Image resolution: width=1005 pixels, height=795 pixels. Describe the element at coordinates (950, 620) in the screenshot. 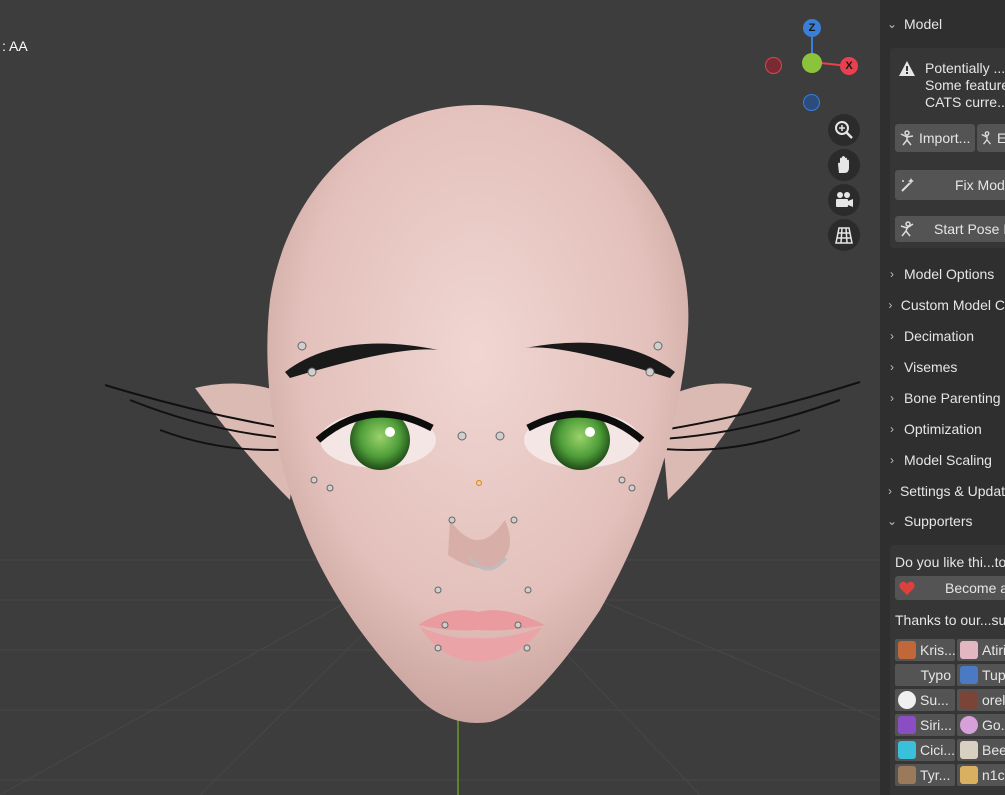

I see `supporters-thanks: Thanks to our...sup` at that location.